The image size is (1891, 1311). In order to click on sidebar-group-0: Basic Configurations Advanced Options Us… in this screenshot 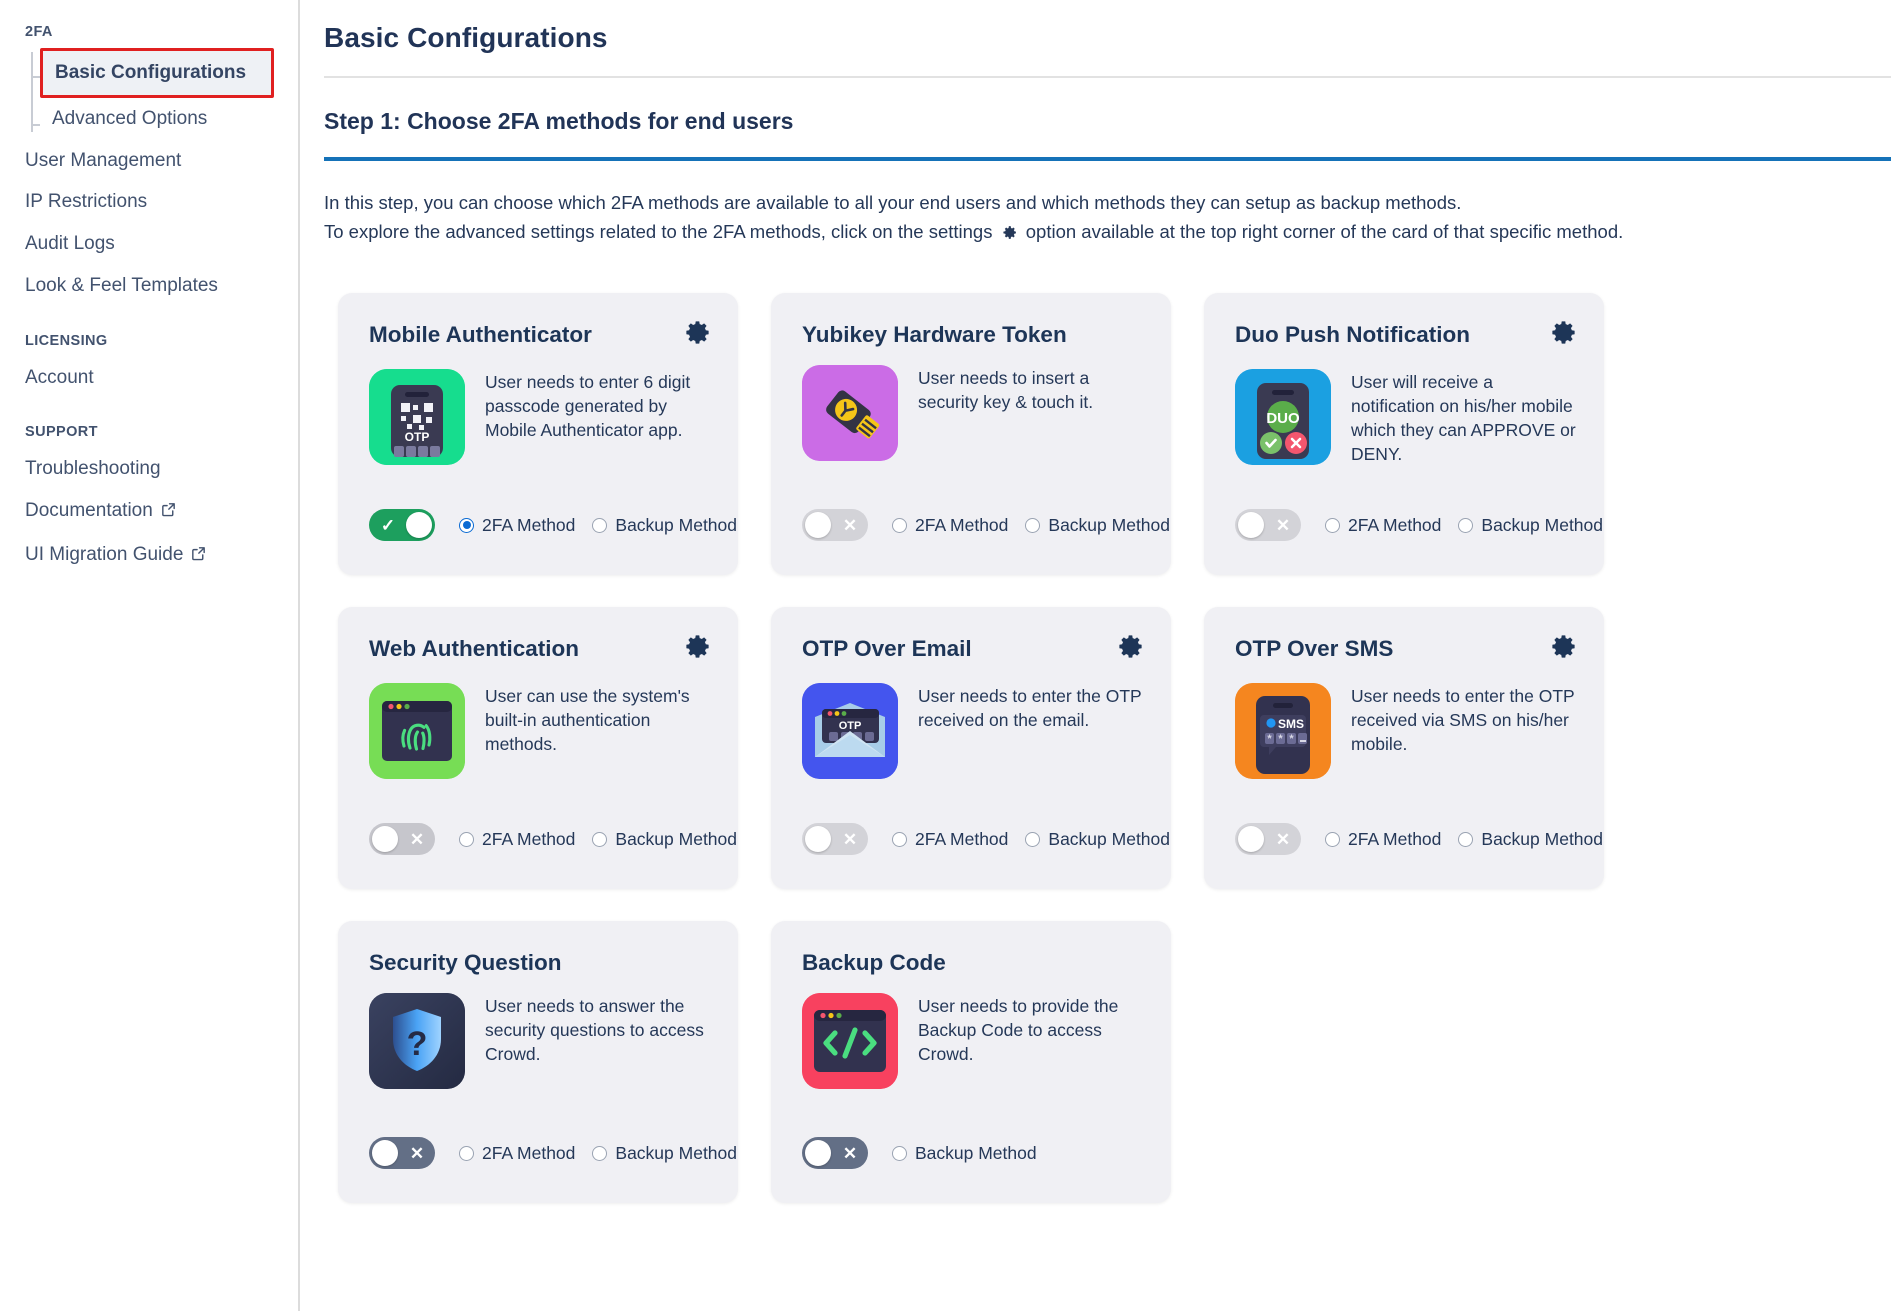, I will do `click(149, 177)`.